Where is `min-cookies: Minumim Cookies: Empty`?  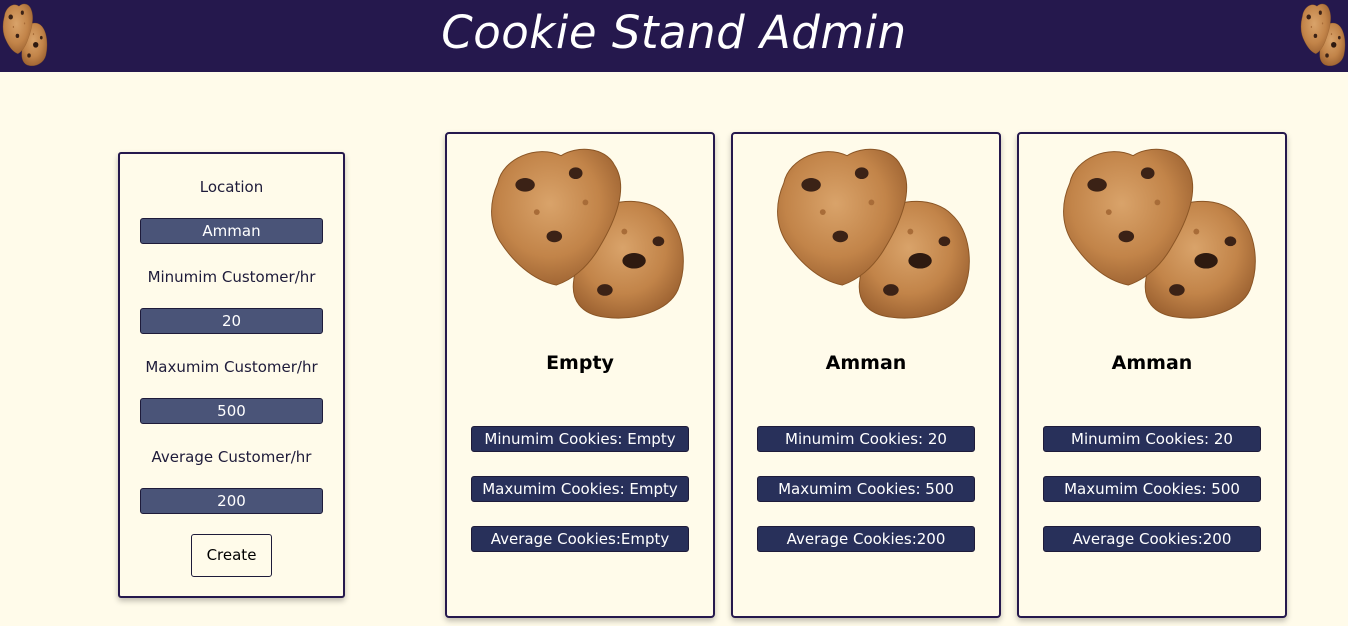 min-cookies: Minumim Cookies: Empty is located at coordinates (580, 439).